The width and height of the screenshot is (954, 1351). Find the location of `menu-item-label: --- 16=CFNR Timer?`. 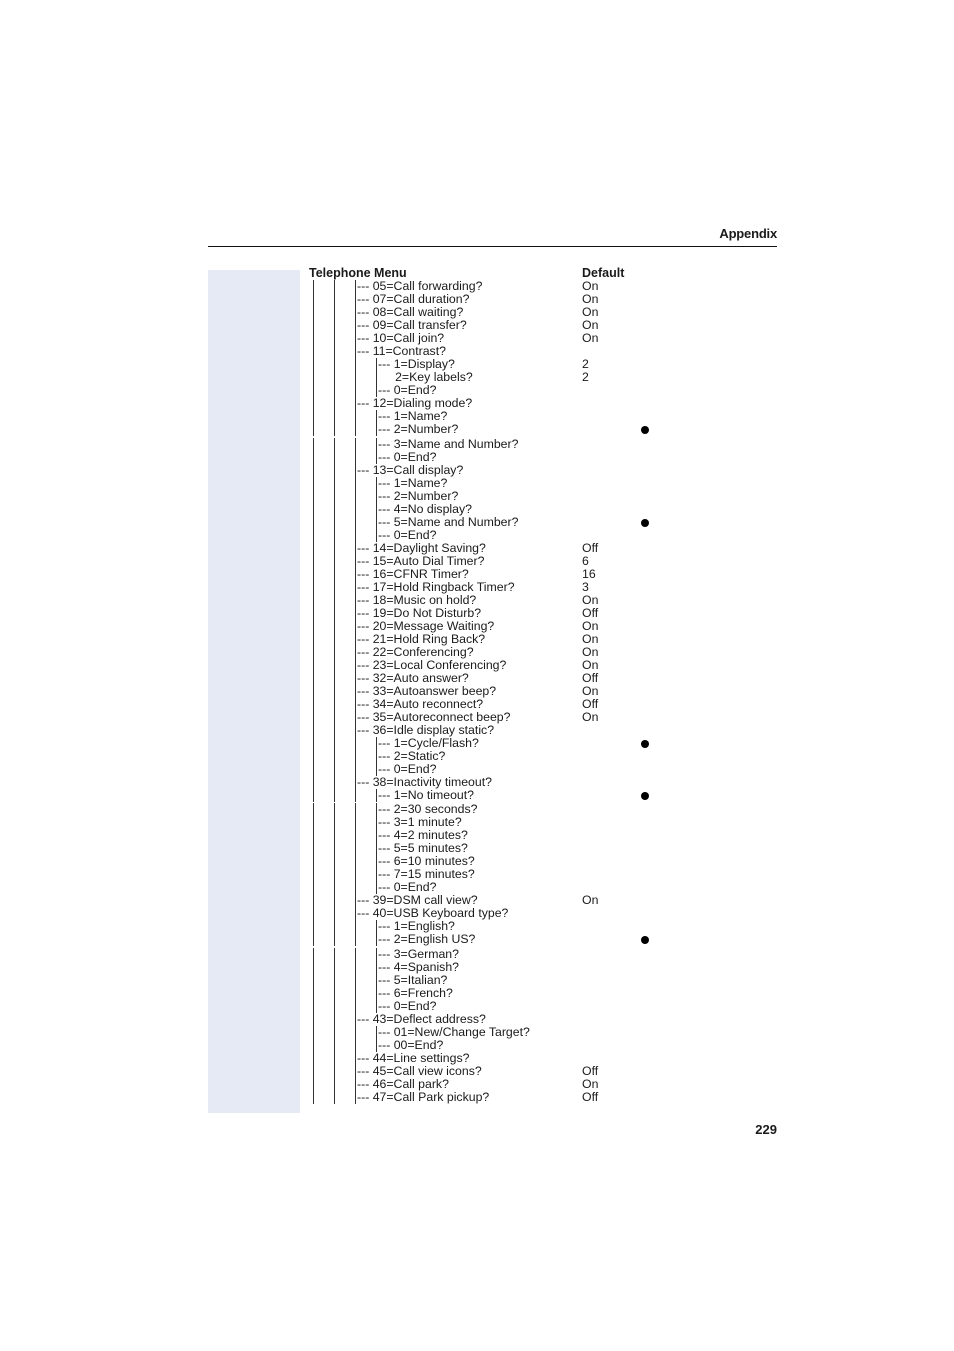

menu-item-label: --- 16=CFNR Timer? is located at coordinates (413, 573).